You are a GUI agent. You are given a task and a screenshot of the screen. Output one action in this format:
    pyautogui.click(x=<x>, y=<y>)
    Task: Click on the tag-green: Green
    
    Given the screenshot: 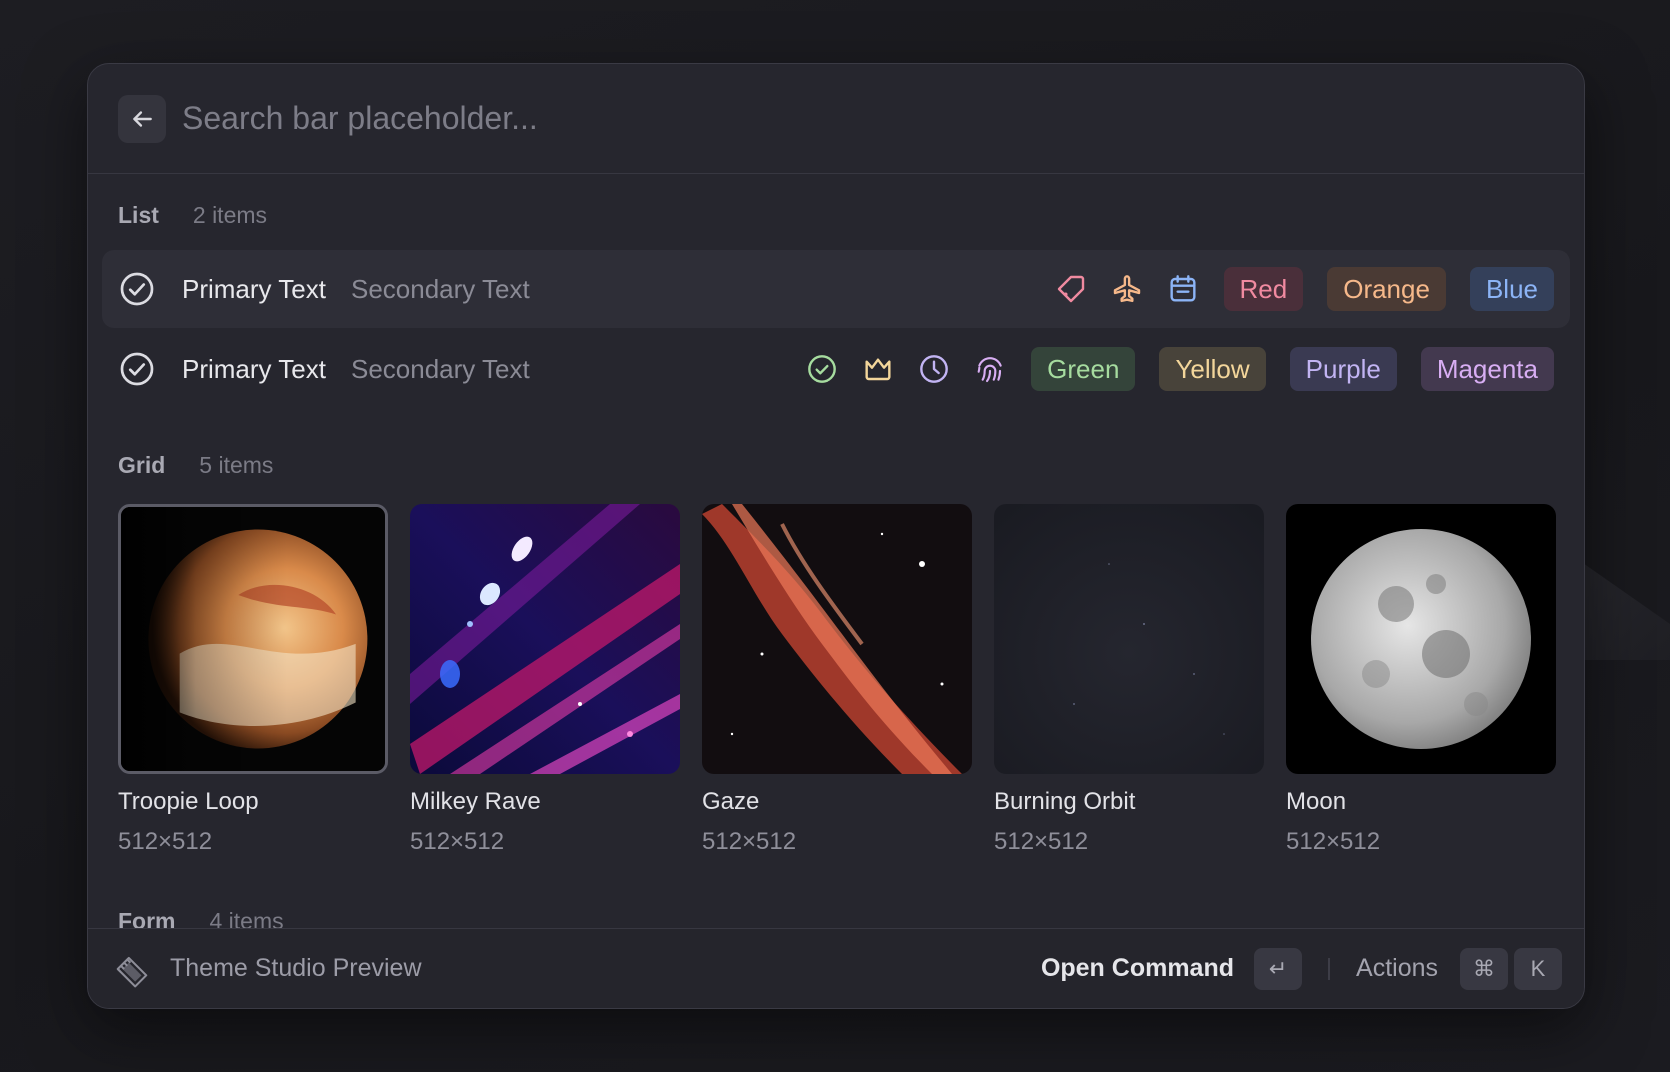 What is the action you would take?
    pyautogui.click(x=1083, y=369)
    